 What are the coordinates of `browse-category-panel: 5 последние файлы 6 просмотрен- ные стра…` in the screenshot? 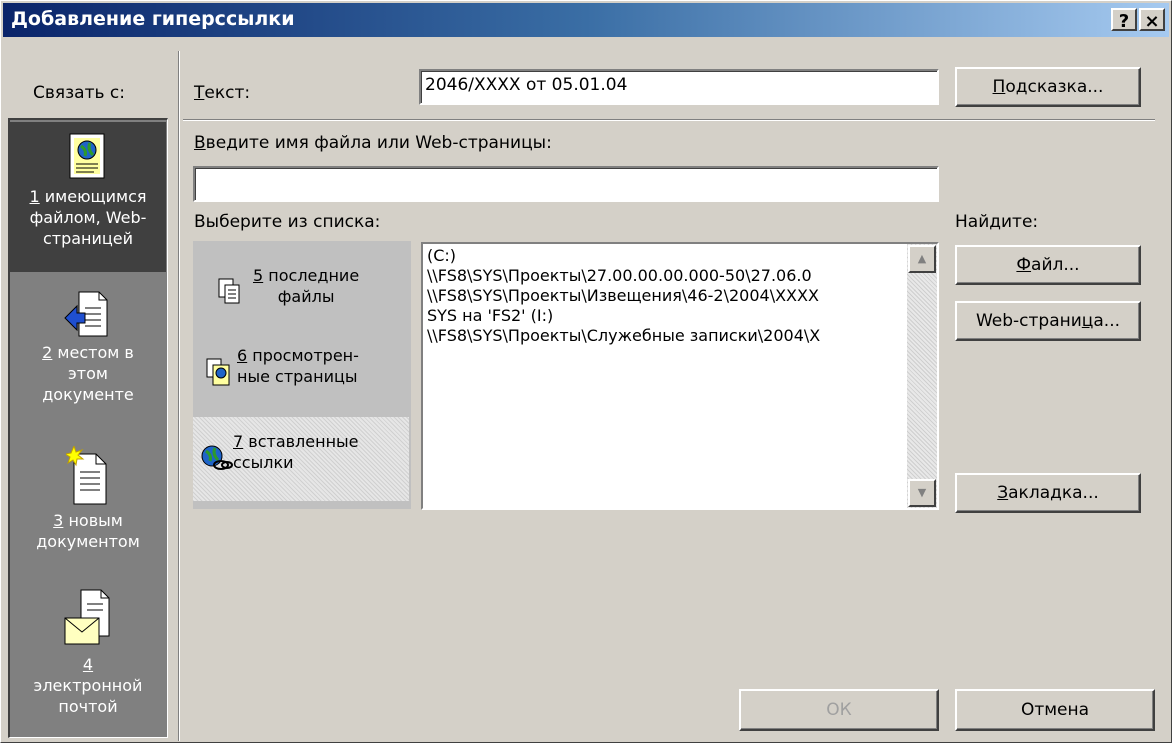 It's located at (302, 375).